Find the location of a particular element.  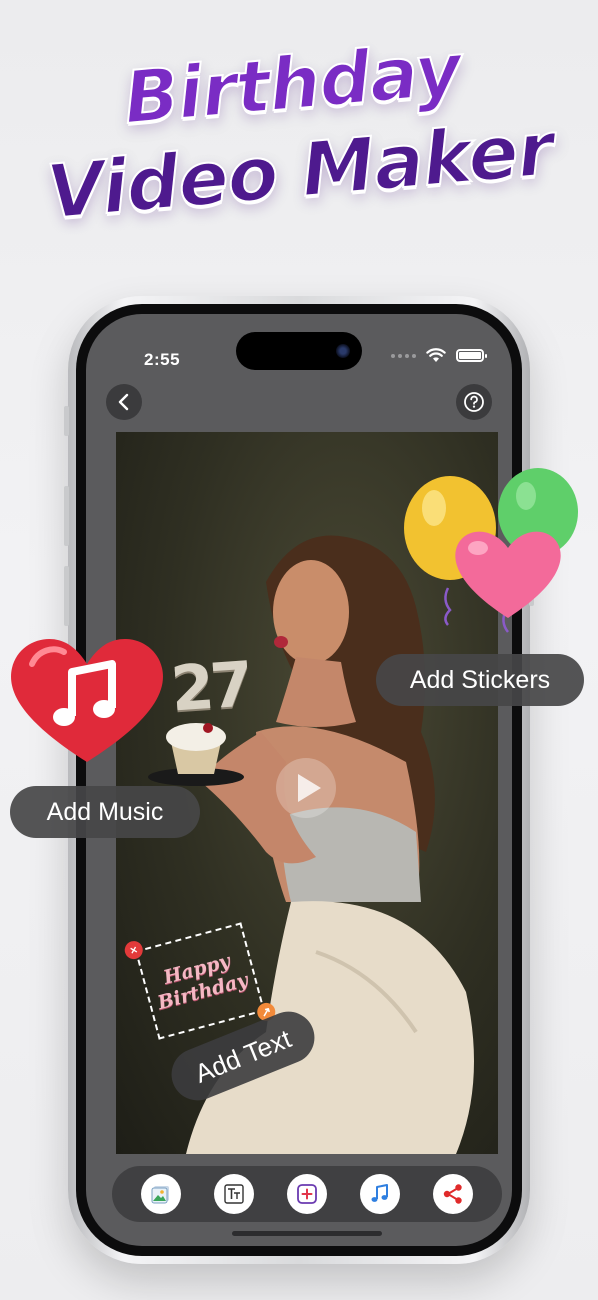

share-icon is located at coordinates (453, 1194).